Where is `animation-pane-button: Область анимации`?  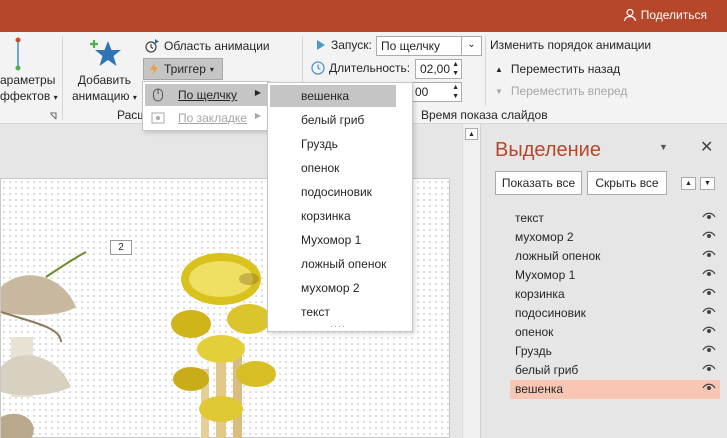 animation-pane-button: Область анимации is located at coordinates (207, 46).